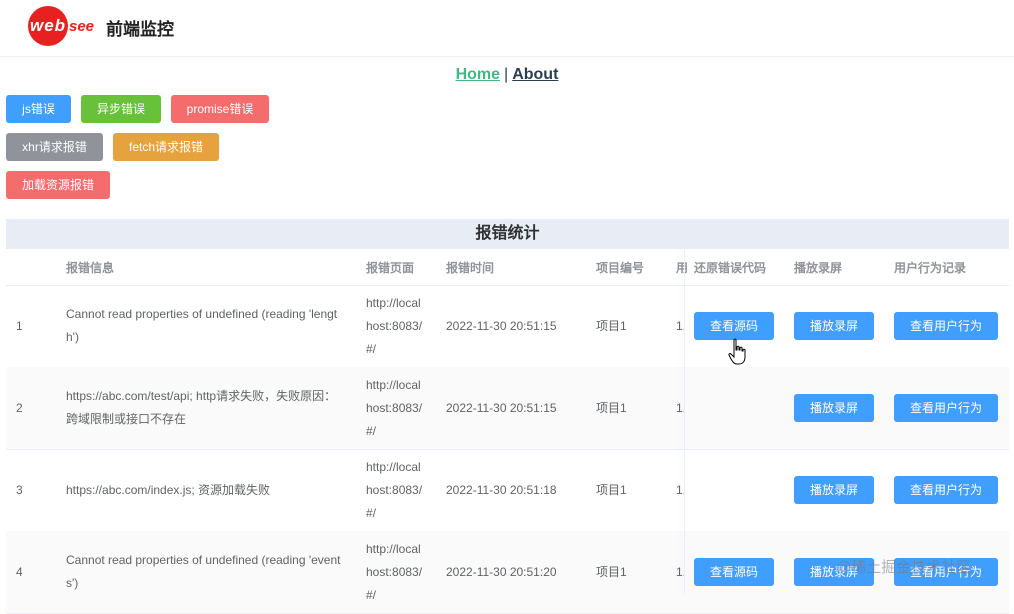 This screenshot has width=1014, height=614. Describe the element at coordinates (737, 351) in the screenshot. I see `hand-cursor-icon` at that location.